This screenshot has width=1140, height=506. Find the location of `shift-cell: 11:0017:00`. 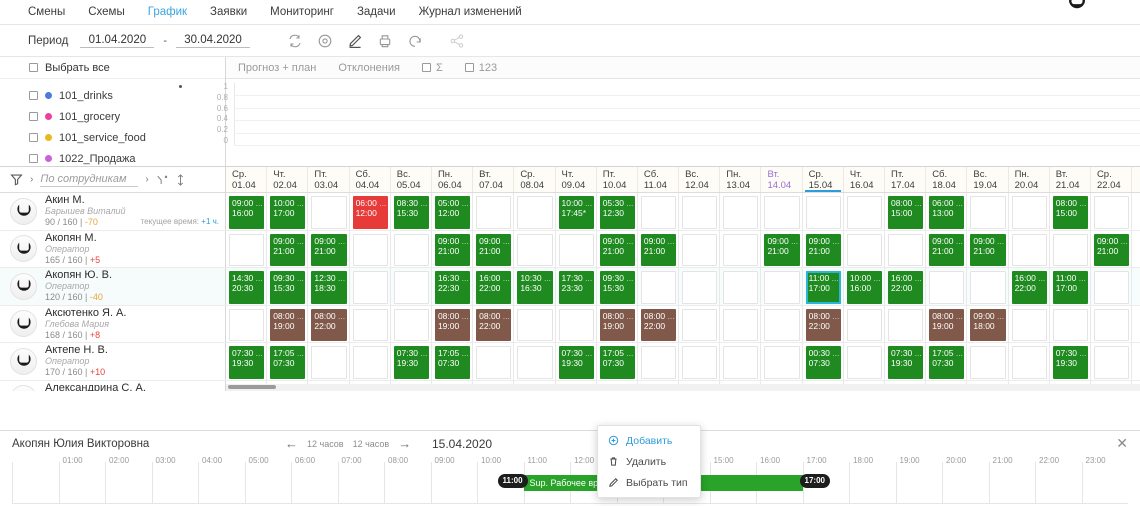

shift-cell: 11:0017:00 is located at coordinates (1070, 287).